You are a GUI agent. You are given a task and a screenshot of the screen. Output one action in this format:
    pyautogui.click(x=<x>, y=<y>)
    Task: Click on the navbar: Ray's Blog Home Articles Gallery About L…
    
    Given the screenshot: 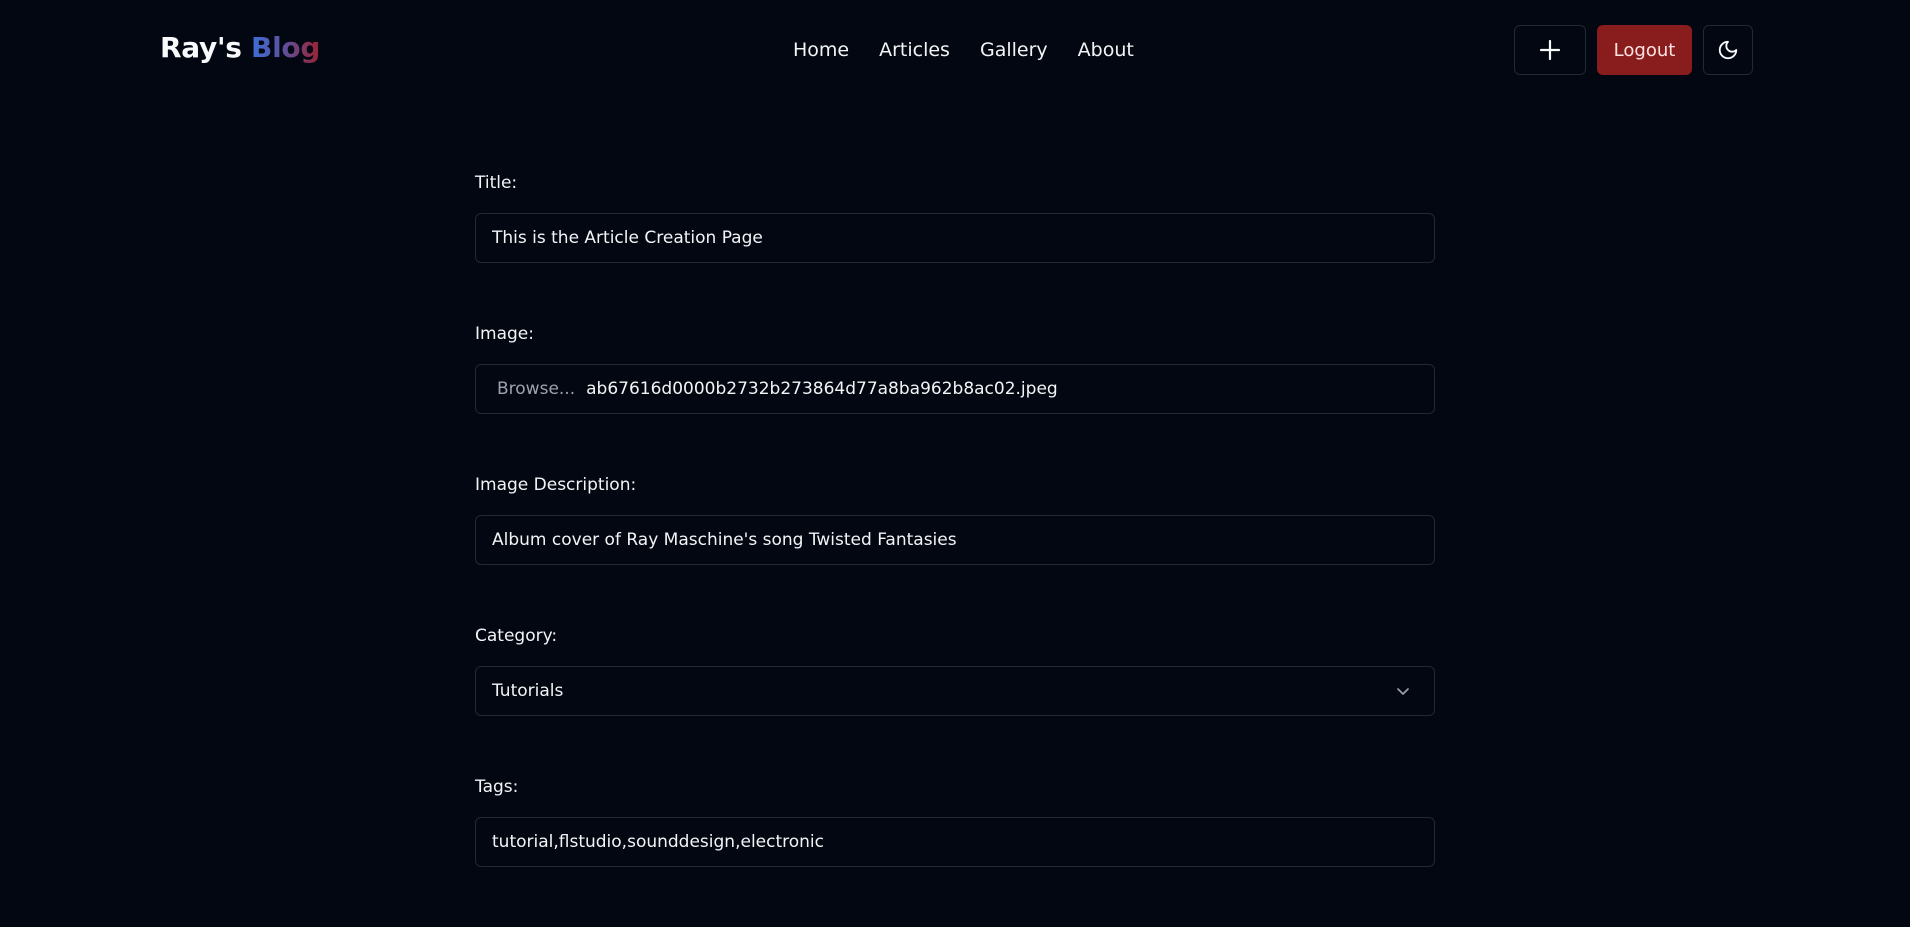 What is the action you would take?
    pyautogui.click(x=955, y=51)
    